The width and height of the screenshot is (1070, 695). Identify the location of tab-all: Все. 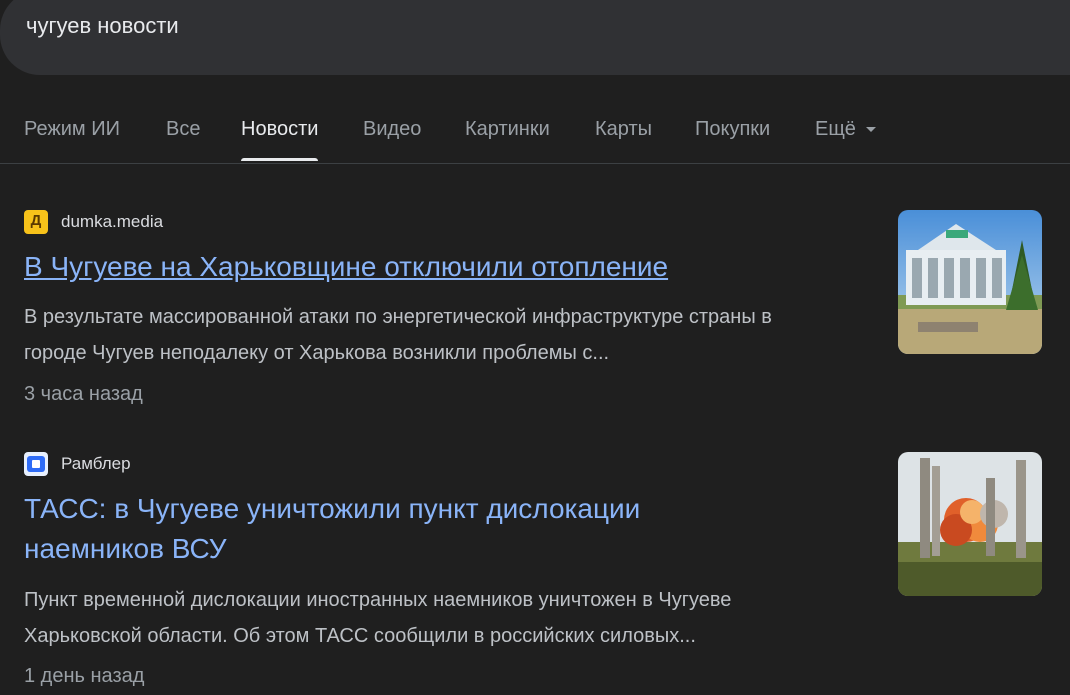
(183, 129).